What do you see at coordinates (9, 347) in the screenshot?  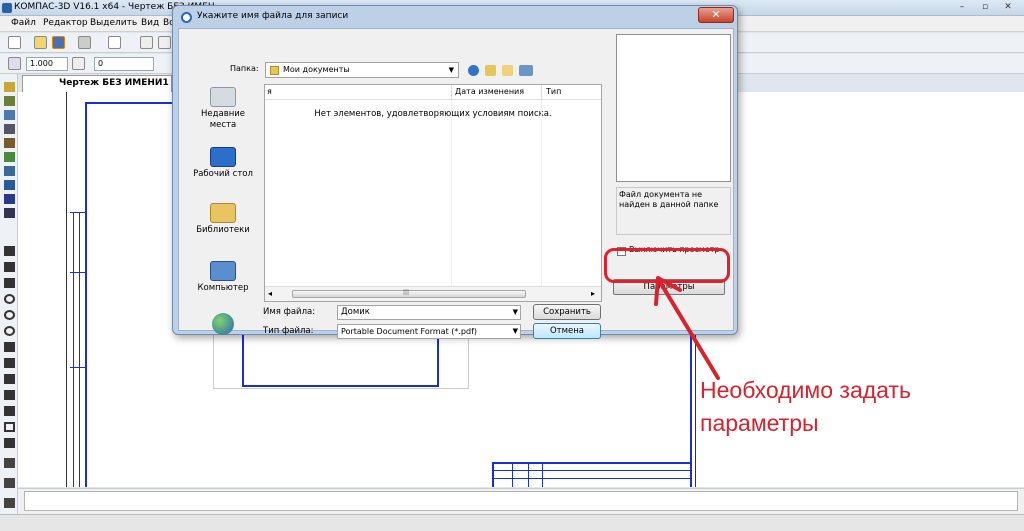 I see `spline-tool-icon` at bounding box center [9, 347].